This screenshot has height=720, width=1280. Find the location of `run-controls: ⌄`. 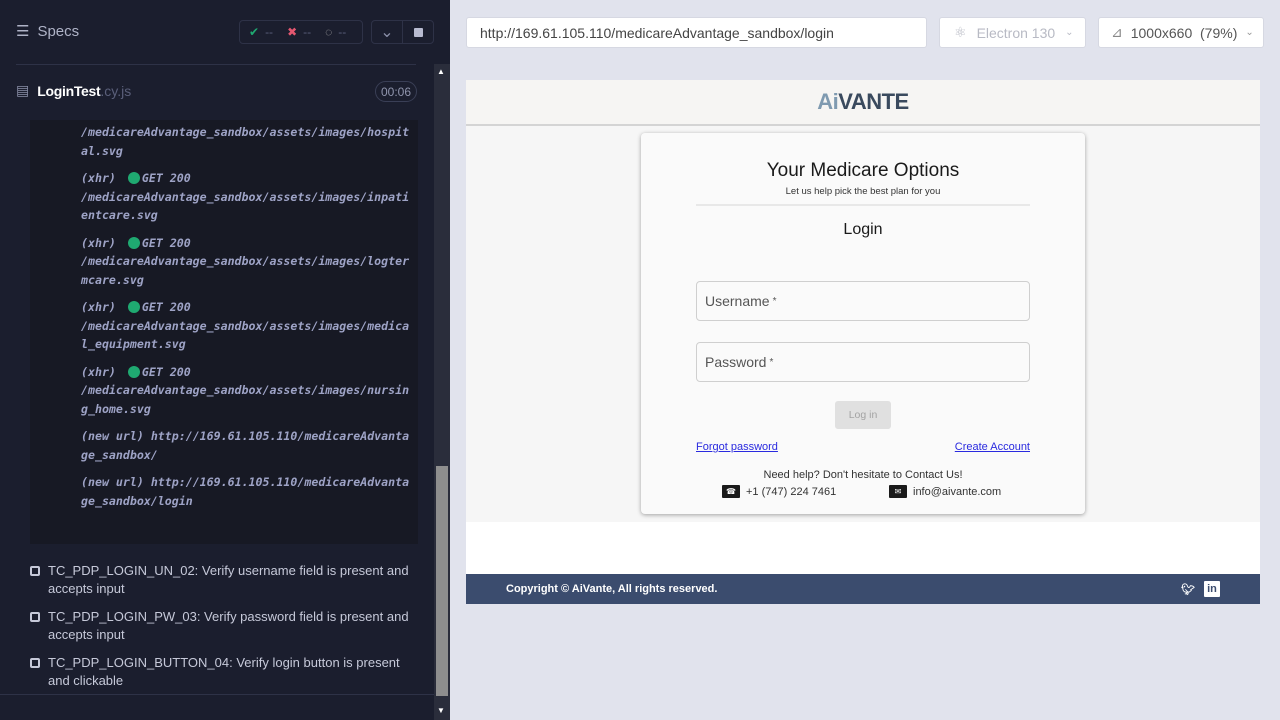

run-controls: ⌄ is located at coordinates (402, 32).